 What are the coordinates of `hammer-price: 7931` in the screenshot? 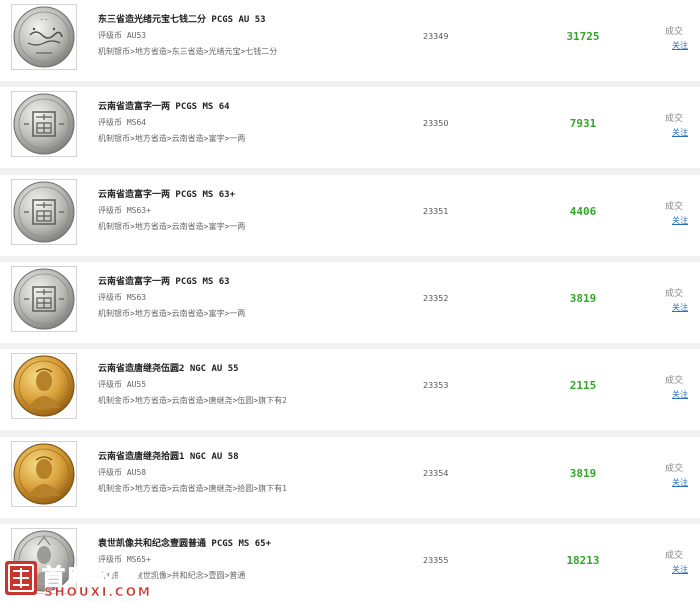 It's located at (583, 123).